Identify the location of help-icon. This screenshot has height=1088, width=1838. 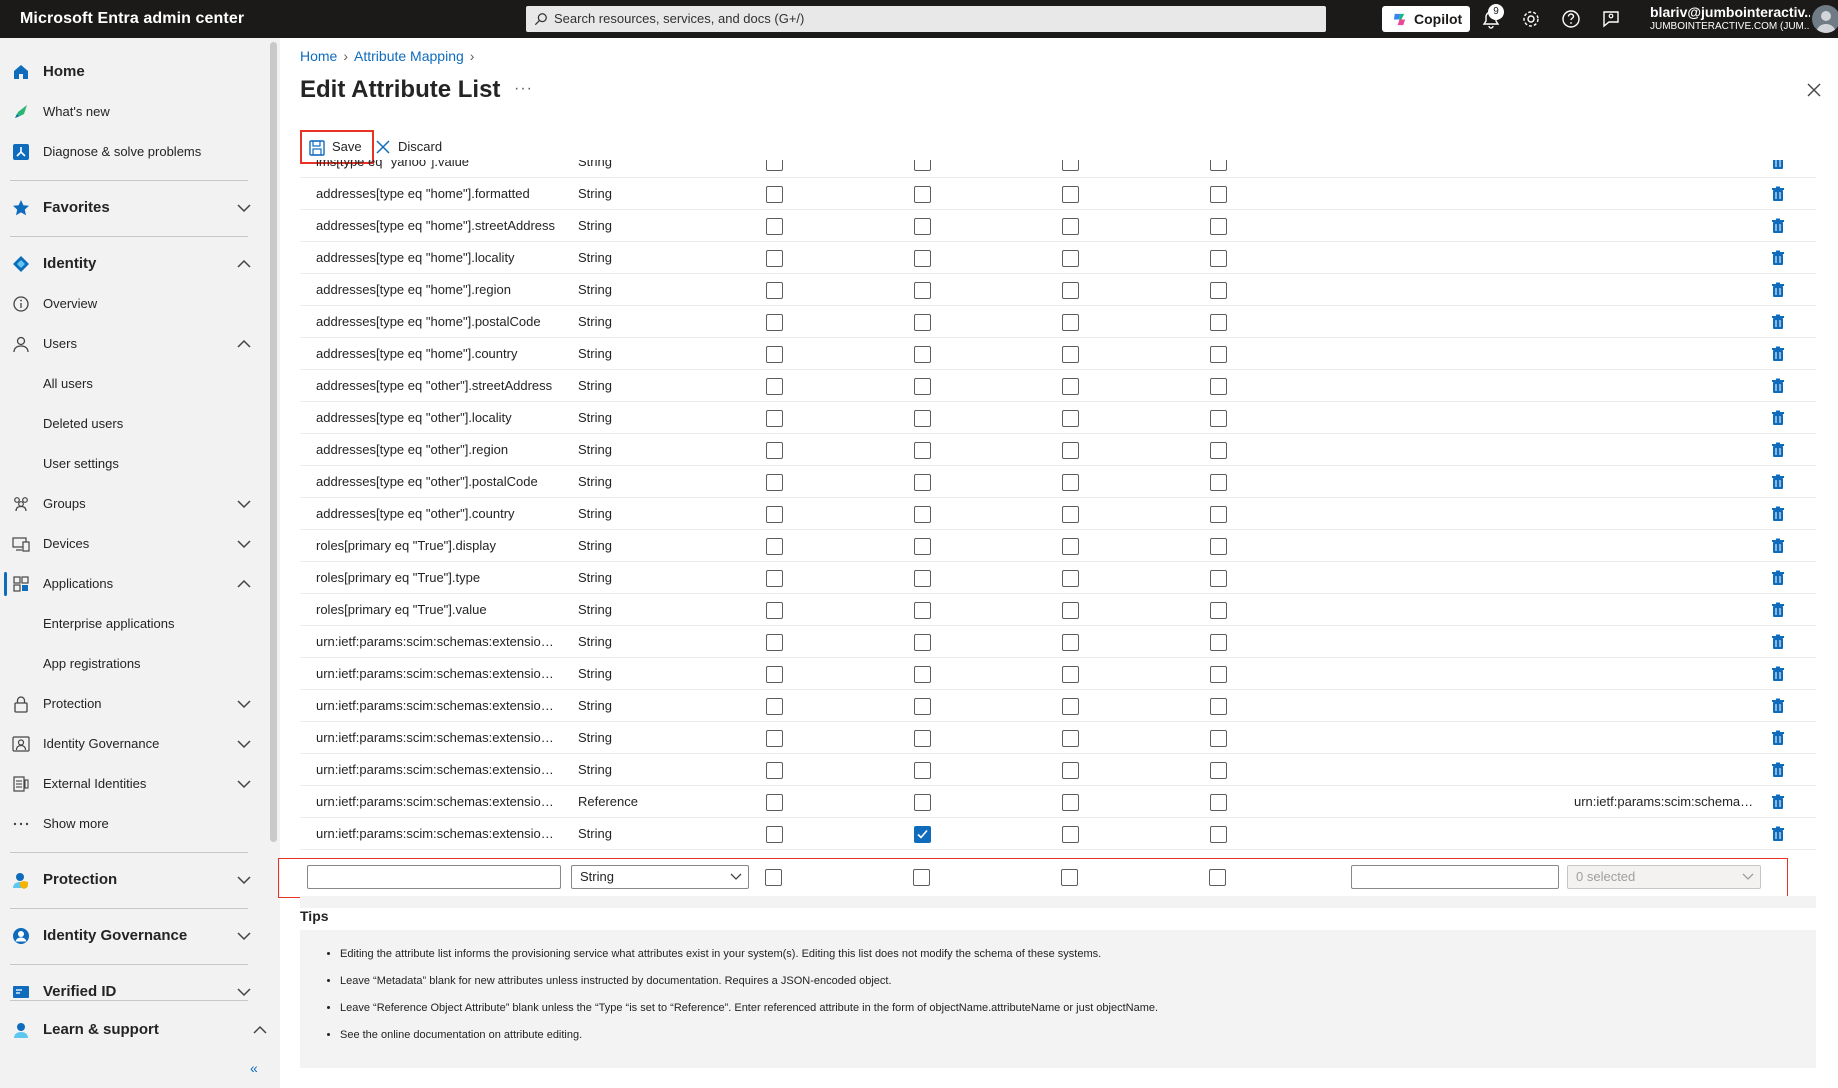
(1571, 19).